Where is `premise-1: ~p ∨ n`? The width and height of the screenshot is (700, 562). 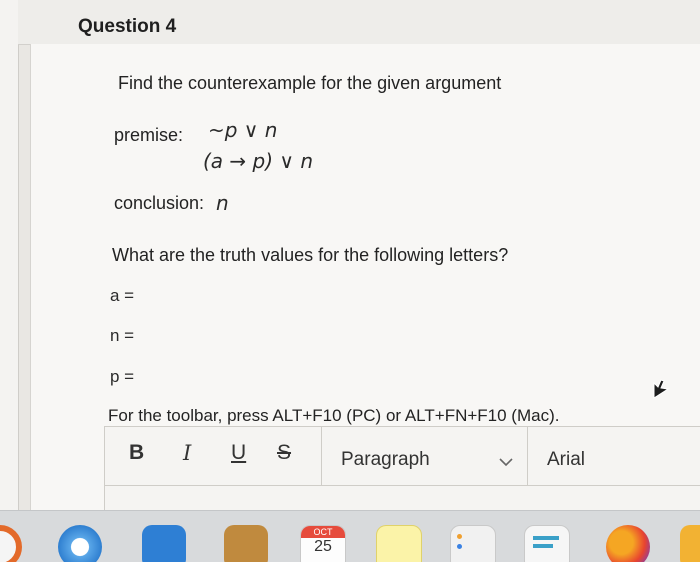 premise-1: ~p ∨ n is located at coordinates (243, 130).